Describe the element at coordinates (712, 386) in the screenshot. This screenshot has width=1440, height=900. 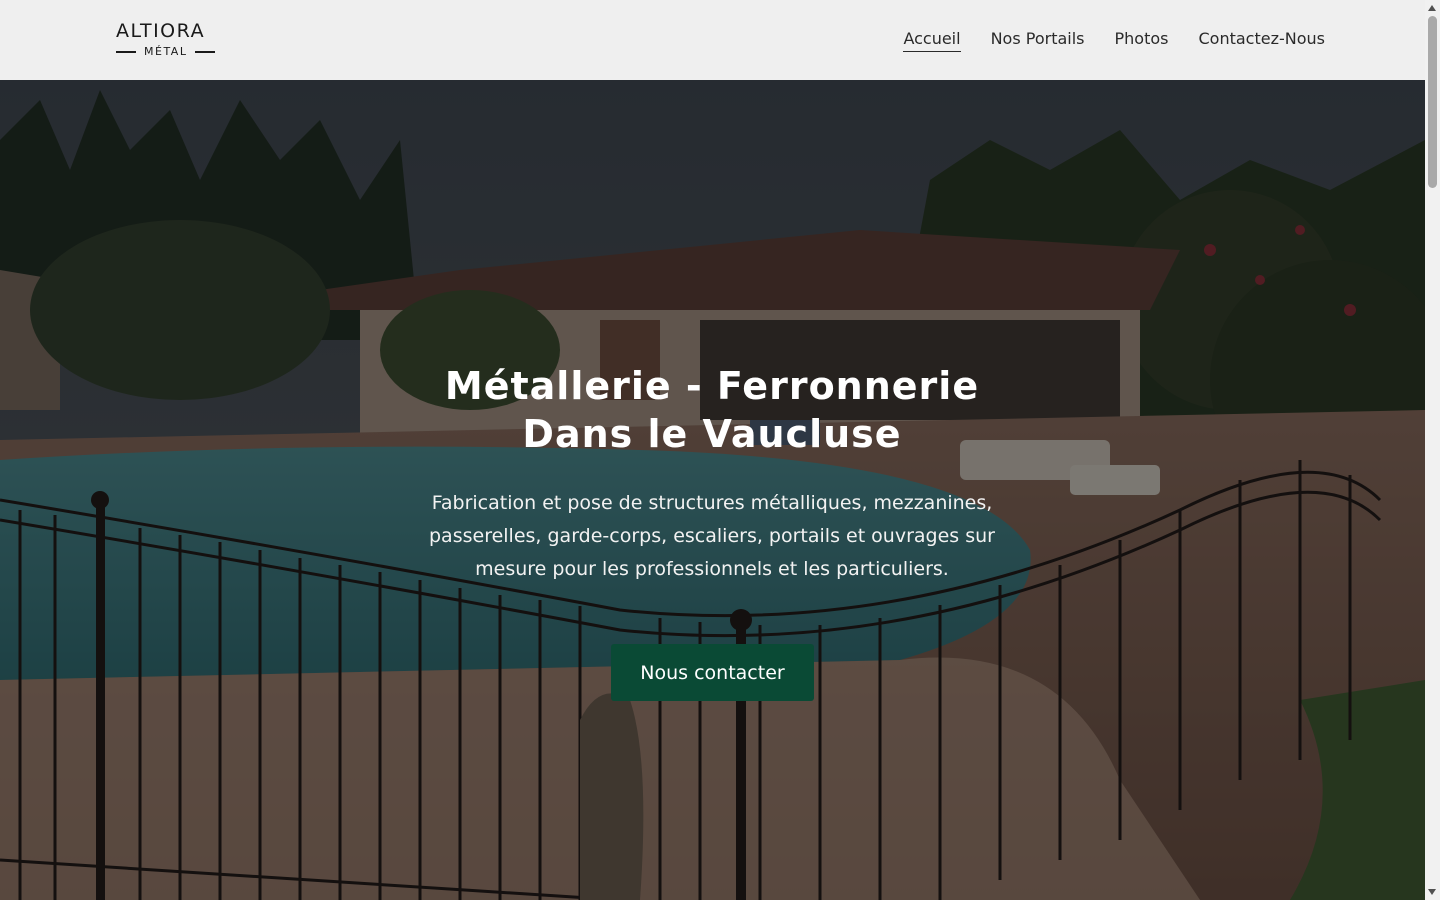
I see `hero-title-line-1: Métallerie - Ferronnerie` at that location.